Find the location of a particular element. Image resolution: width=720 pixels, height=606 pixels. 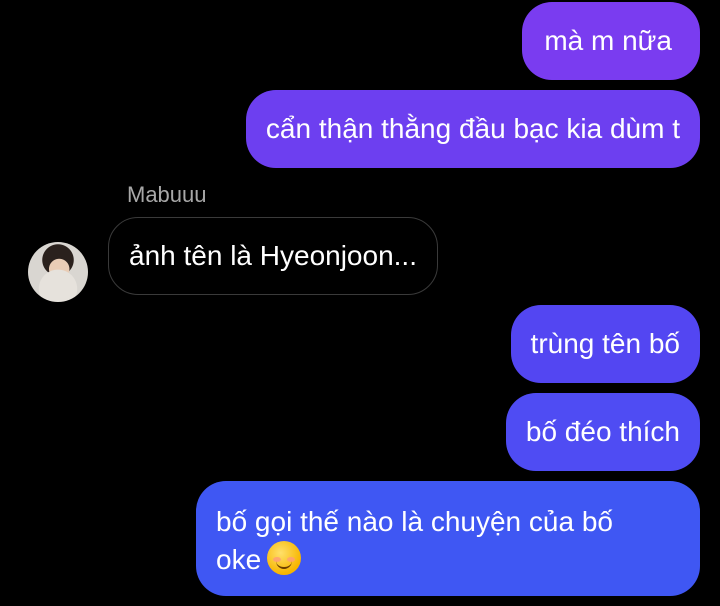

message-text: bố đéo thích is located at coordinates (602, 431).